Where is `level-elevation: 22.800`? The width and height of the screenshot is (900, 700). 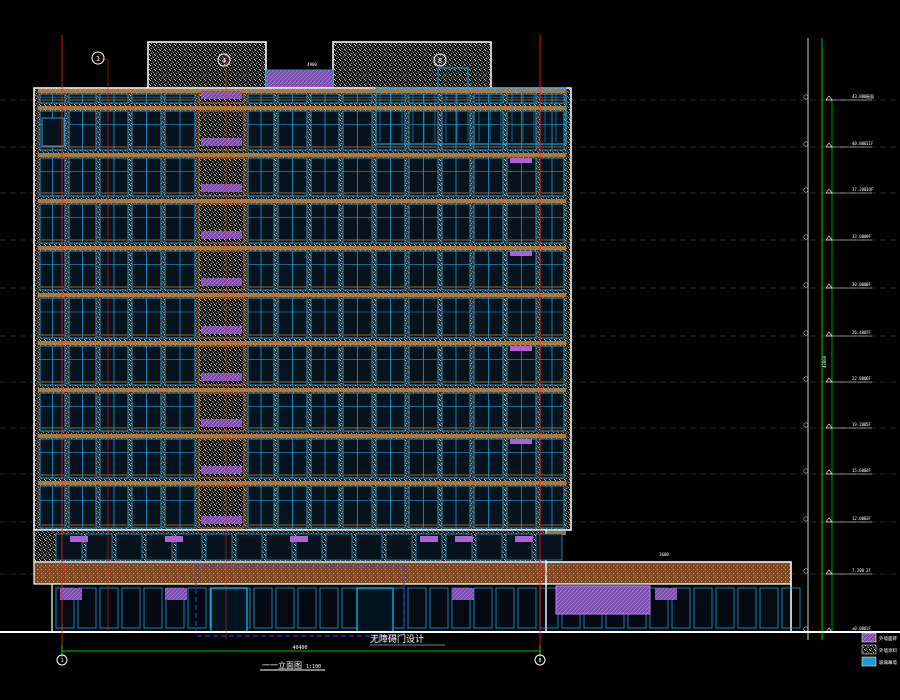
level-elevation: 22.800 is located at coordinates (859, 378).